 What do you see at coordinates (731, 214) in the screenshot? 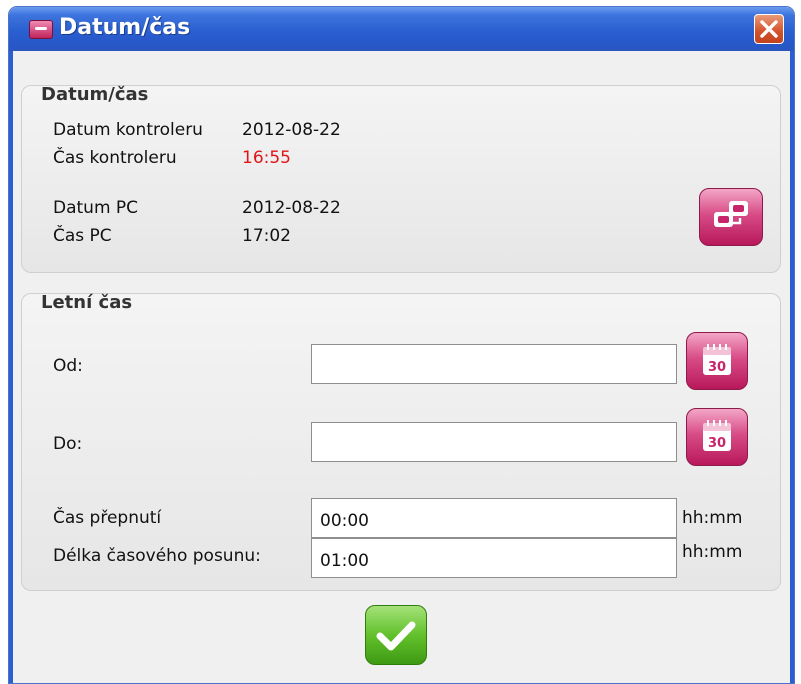
I see `sync-time-icon` at bounding box center [731, 214].